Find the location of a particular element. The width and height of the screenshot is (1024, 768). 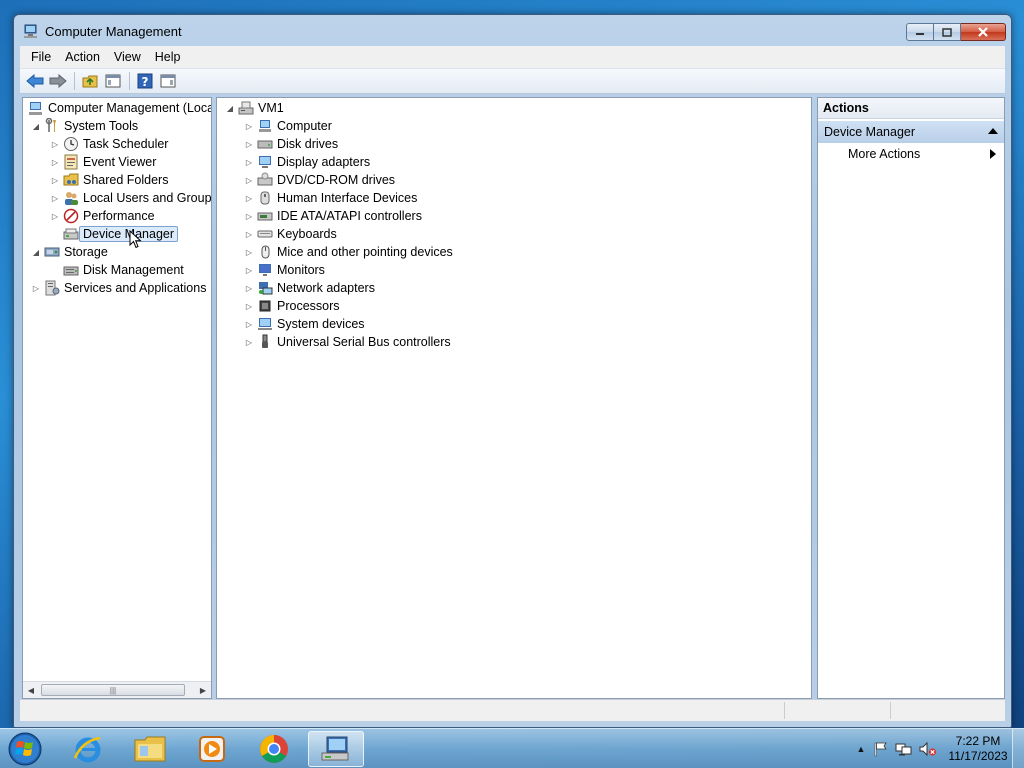

horizontal-scrollbar: ◀ ||| ▶ is located at coordinates (117, 689).